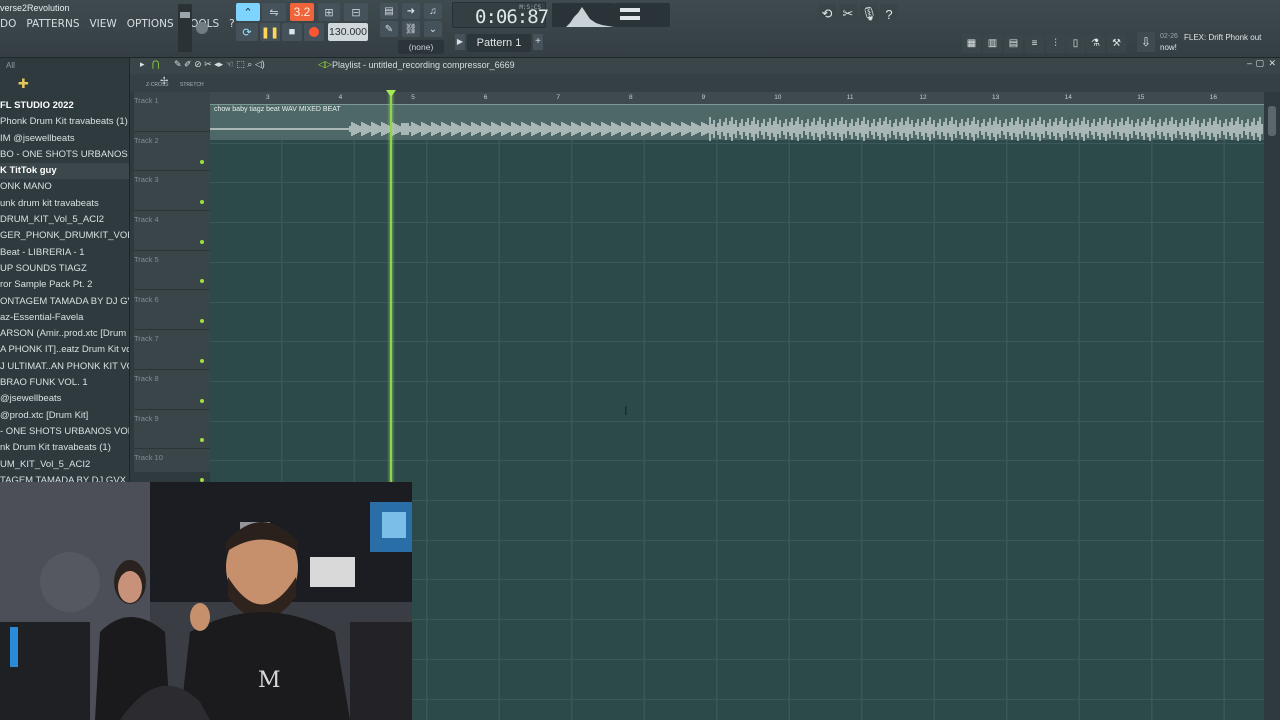 The height and width of the screenshot is (720, 1280). Describe the element at coordinates (64, 448) in the screenshot. I see `browser-item: nk Drum Kit travabeats (1)` at that location.